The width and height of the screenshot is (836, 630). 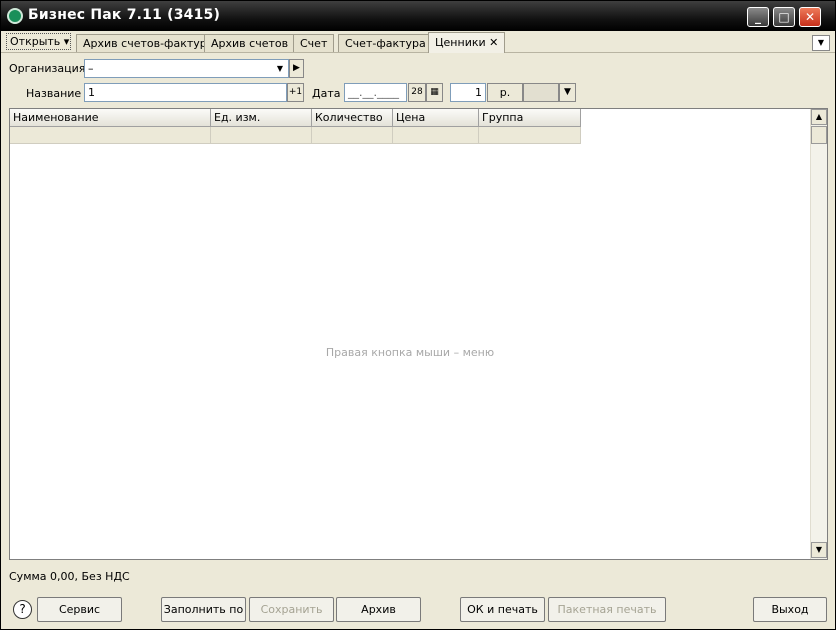 I want to click on organization-go-button: ▶, so click(x=296, y=68).